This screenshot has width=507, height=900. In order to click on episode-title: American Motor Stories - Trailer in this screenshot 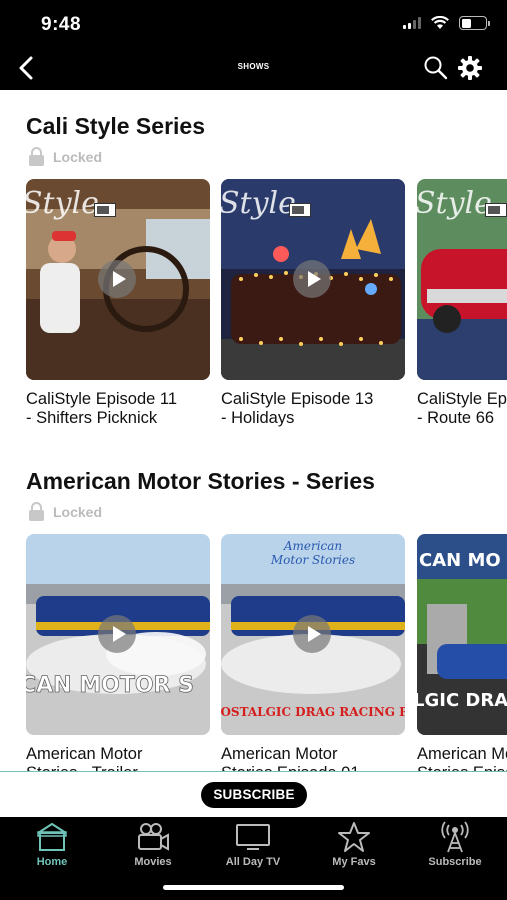, I will do `click(118, 758)`.